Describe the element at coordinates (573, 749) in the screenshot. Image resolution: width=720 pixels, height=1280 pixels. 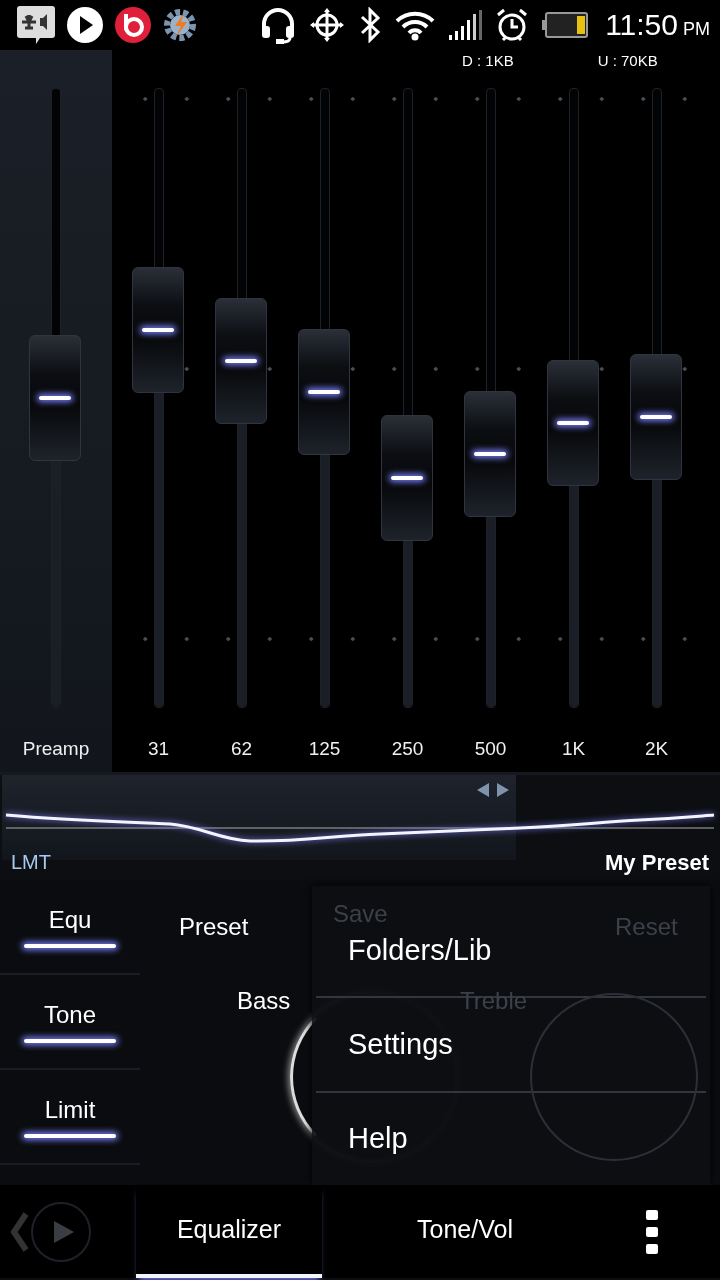
I see `band-label: 1K` at that location.